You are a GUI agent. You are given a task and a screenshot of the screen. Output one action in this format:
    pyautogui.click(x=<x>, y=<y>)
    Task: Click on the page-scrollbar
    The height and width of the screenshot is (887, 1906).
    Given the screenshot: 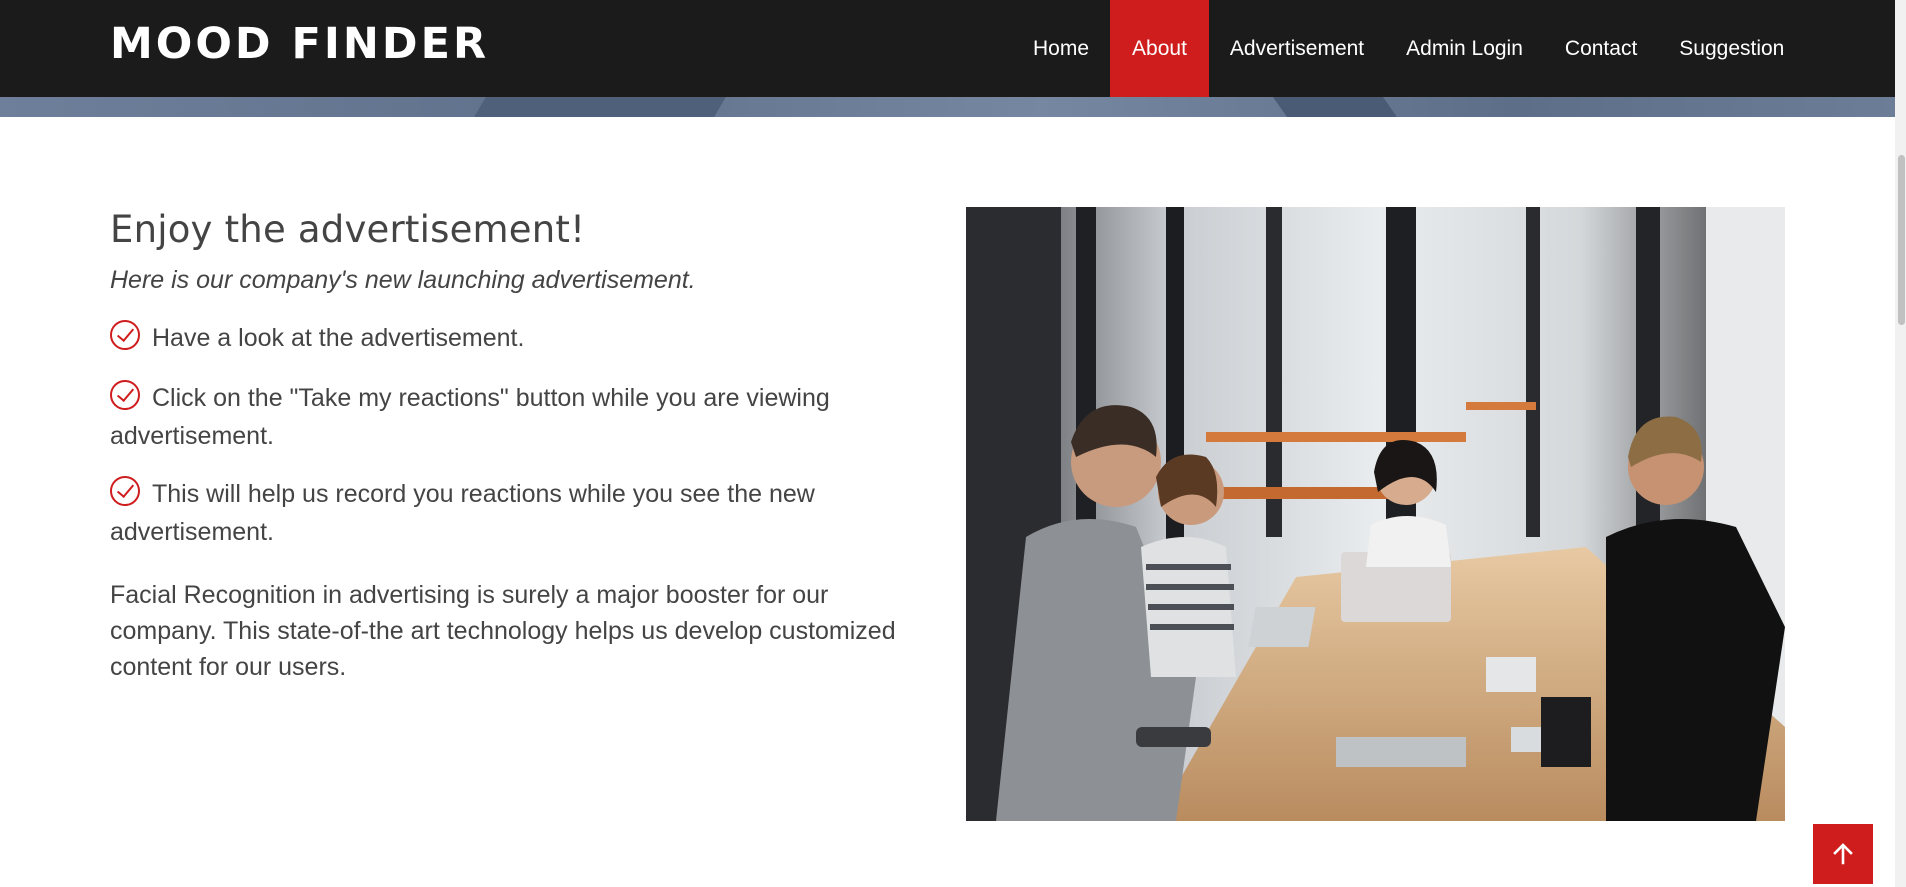 What is the action you would take?
    pyautogui.click(x=1900, y=443)
    